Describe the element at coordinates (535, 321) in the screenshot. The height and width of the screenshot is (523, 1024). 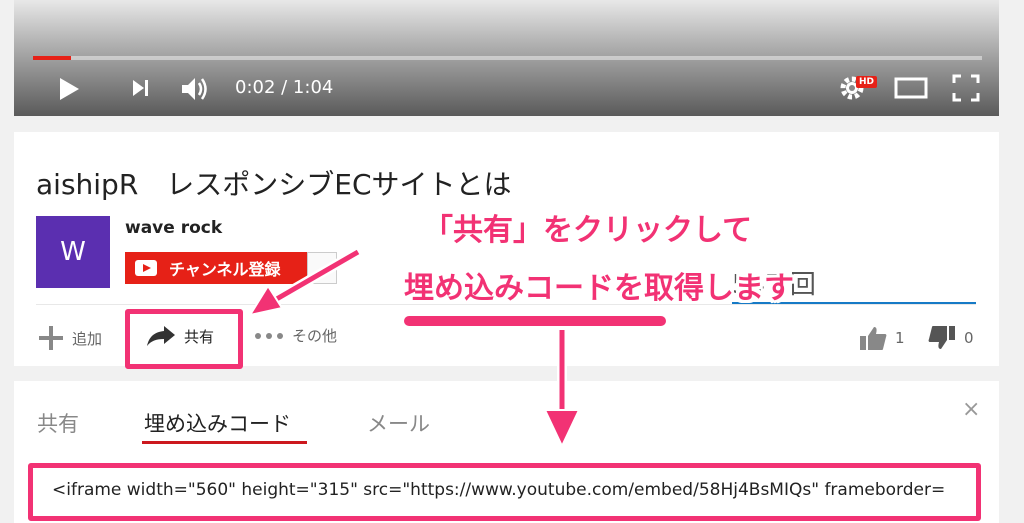
I see `annotation-underline` at that location.